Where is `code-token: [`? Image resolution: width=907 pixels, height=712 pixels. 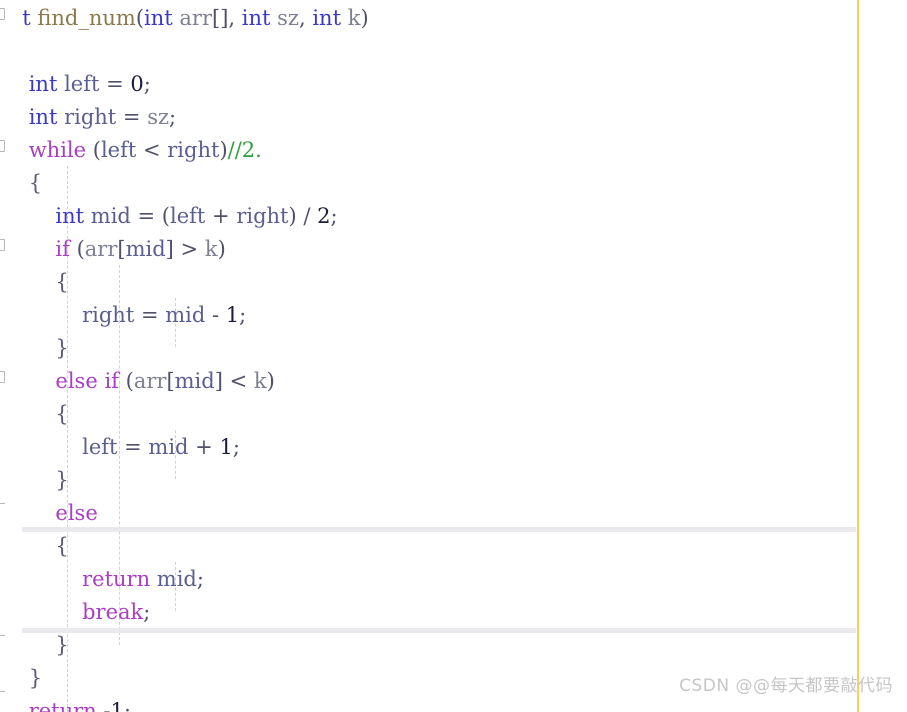
code-token: [ is located at coordinates (170, 381).